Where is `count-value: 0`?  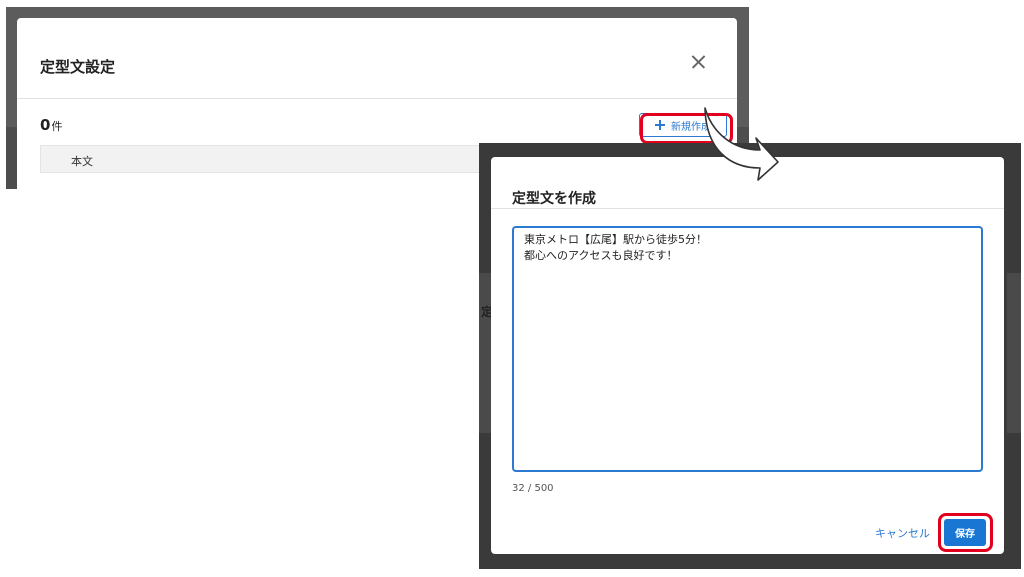 count-value: 0 is located at coordinates (45, 125).